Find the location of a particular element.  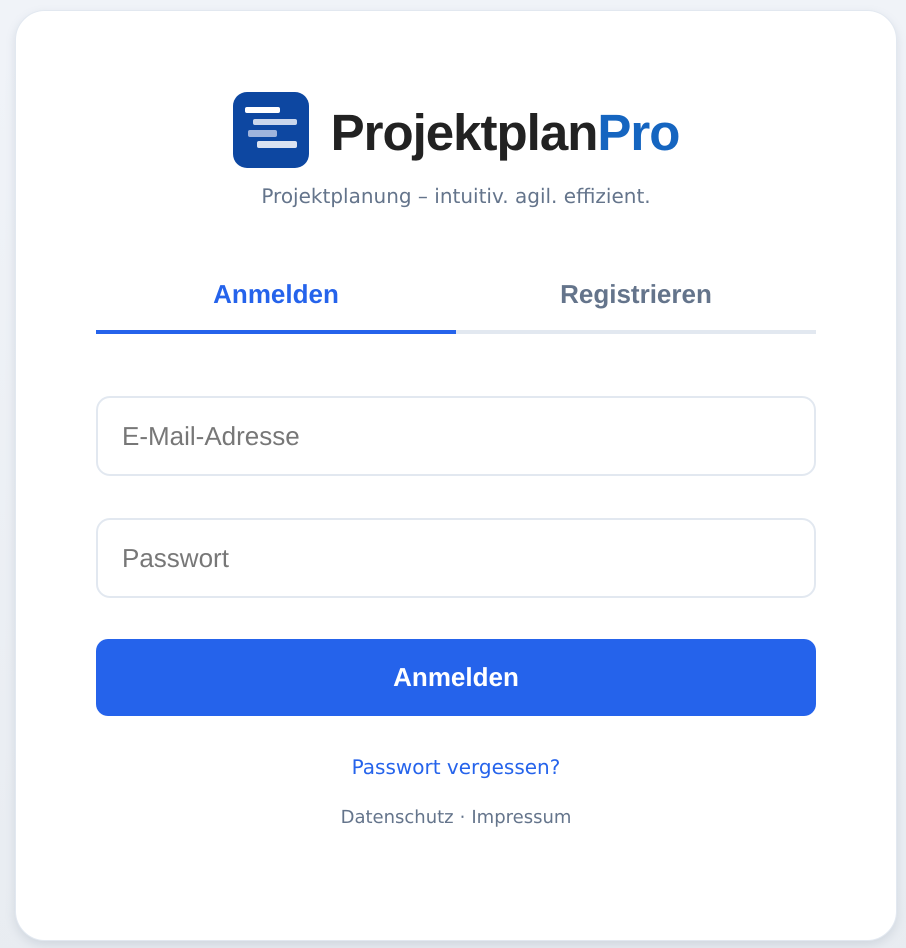

tab: Registrieren is located at coordinates (636, 298).